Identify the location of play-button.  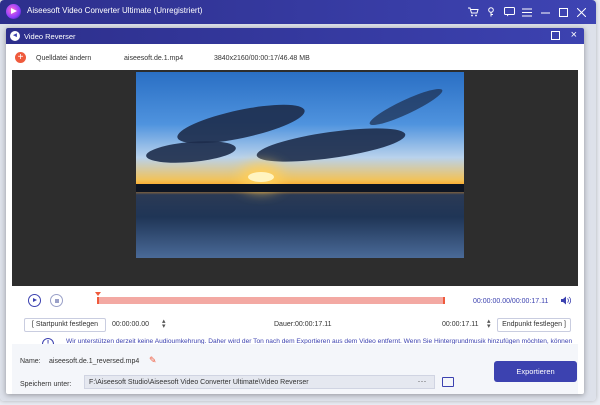
(34, 300).